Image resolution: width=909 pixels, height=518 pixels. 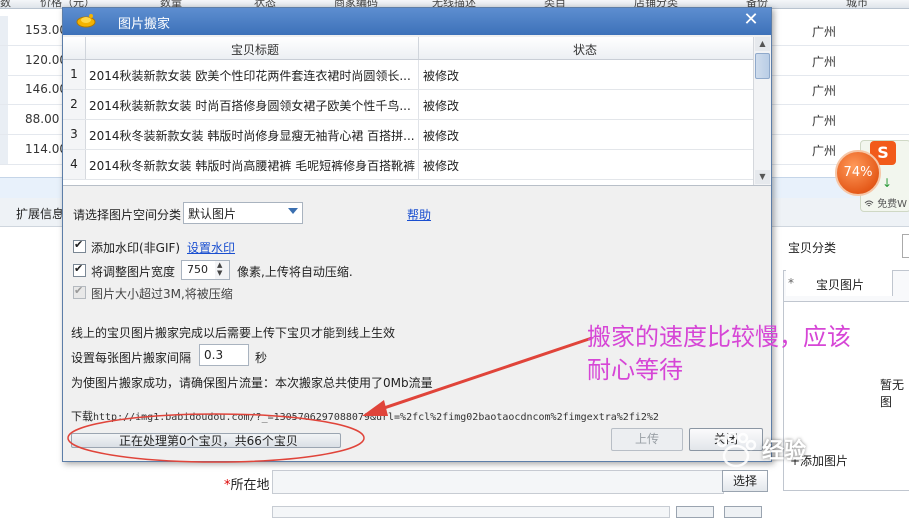 What do you see at coordinates (243, 213) in the screenshot?
I see `space-category-select: 默认图片` at bounding box center [243, 213].